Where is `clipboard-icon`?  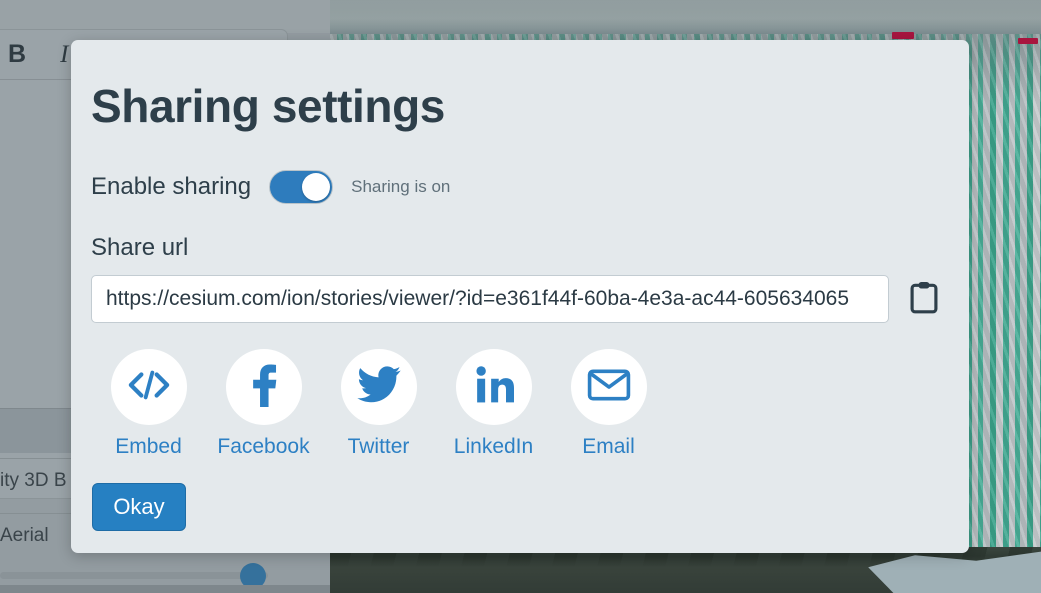
clipboard-icon is located at coordinates (924, 299).